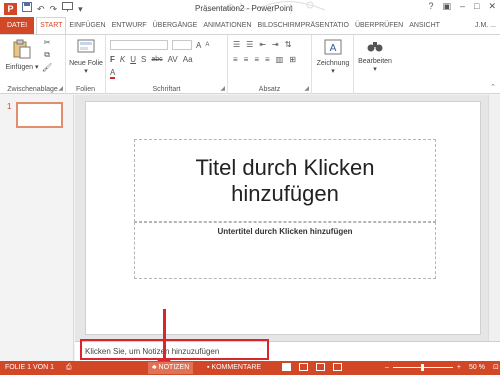 This screenshot has width=500, height=375. Describe the element at coordinates (47, 42) in the screenshot. I see `cut-icon: ✂` at that location.